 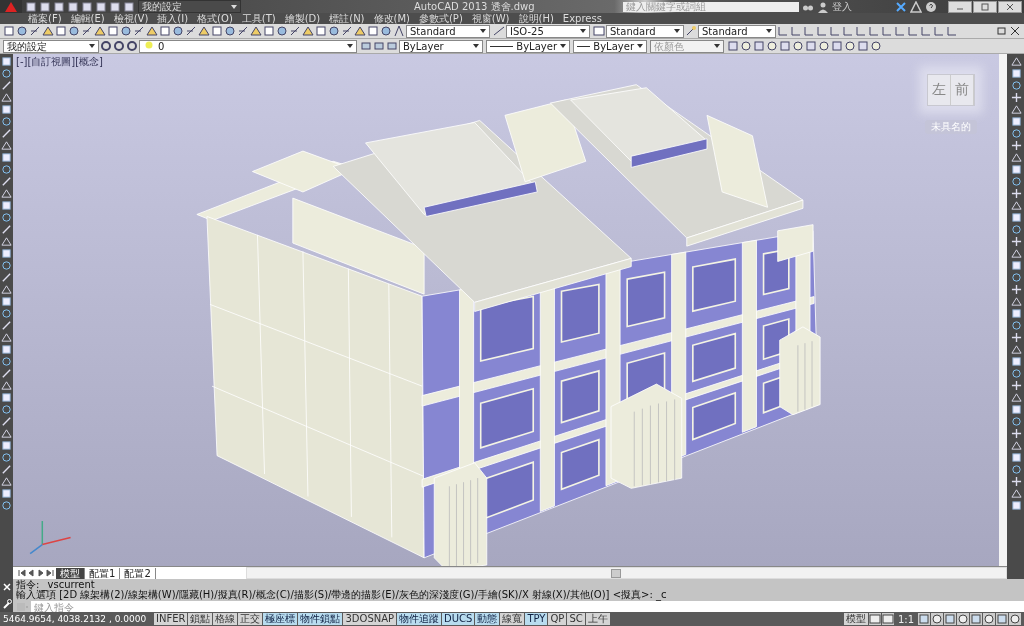 What do you see at coordinates (173, 18) in the screenshot?
I see `menu-item: 插入(I)` at bounding box center [173, 18].